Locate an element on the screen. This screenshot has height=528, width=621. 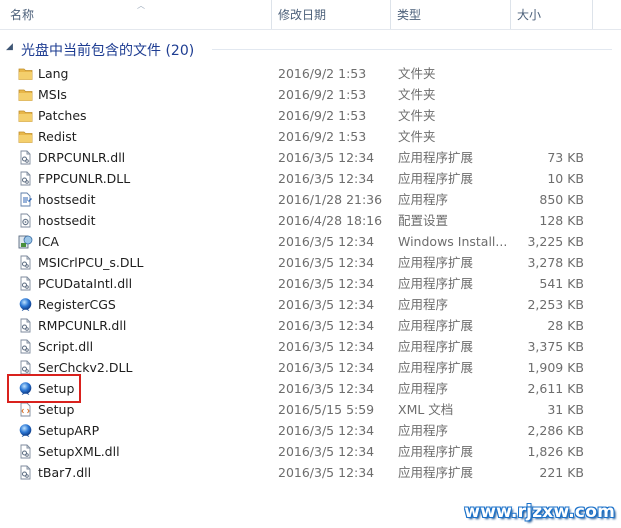
file-size: 3,375 KB is located at coordinates (555, 346).